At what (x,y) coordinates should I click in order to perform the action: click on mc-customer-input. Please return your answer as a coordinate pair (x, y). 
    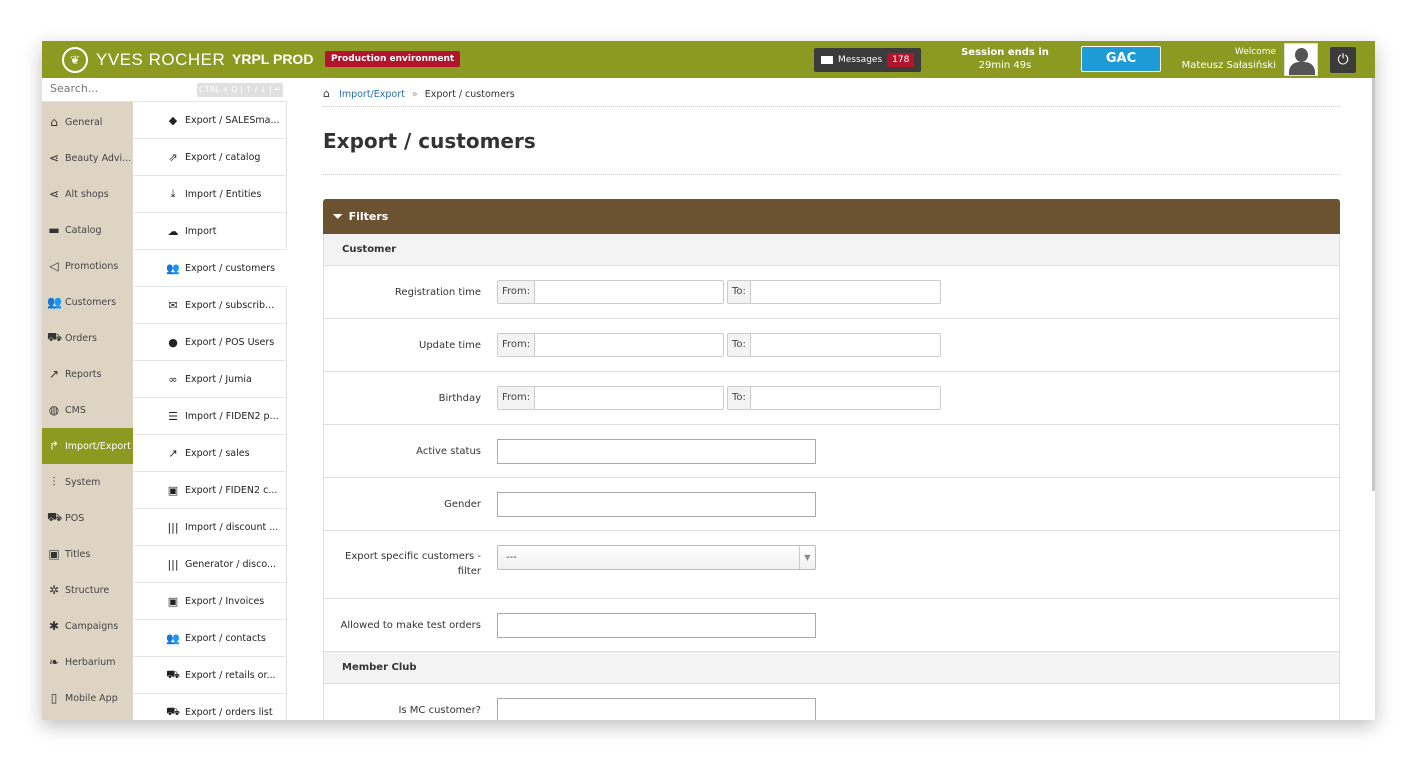
    Looking at the image, I should click on (656, 709).